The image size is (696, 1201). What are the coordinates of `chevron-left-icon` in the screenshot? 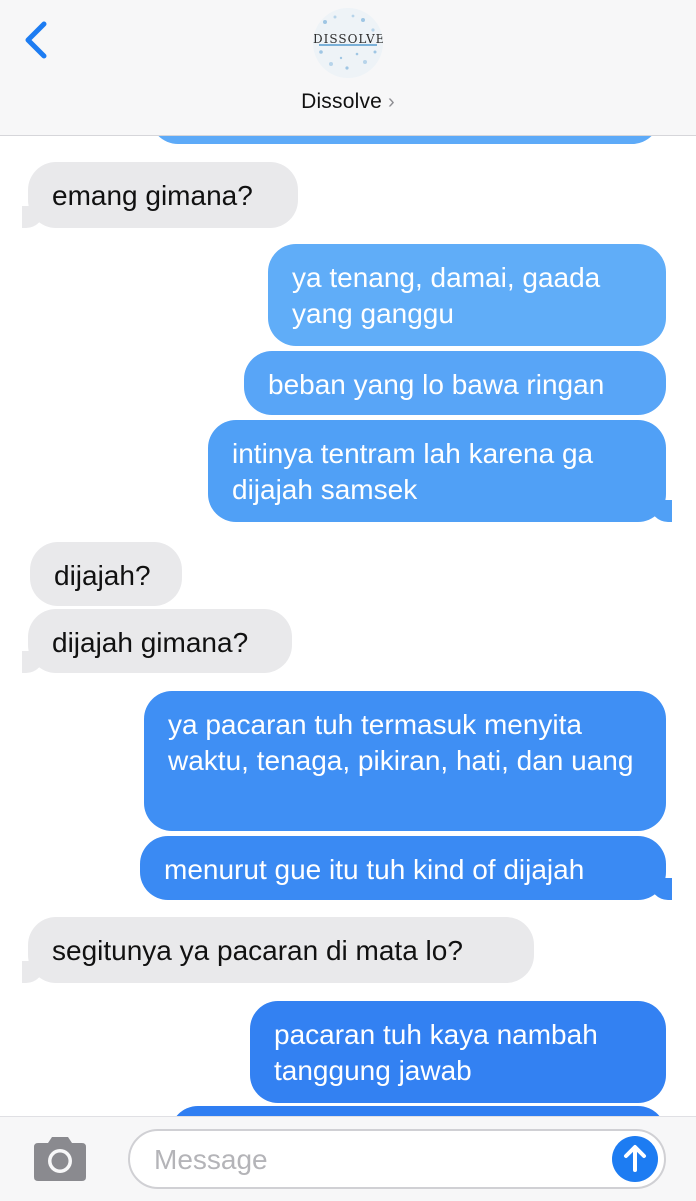 It's located at (36, 40).